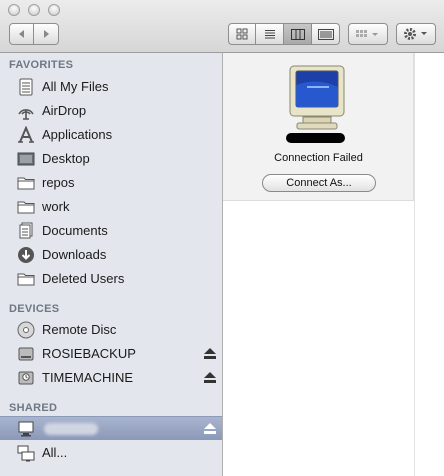 This screenshot has height=476, width=444. I want to click on sidebar-item-desktop: Desktop, so click(111, 159).